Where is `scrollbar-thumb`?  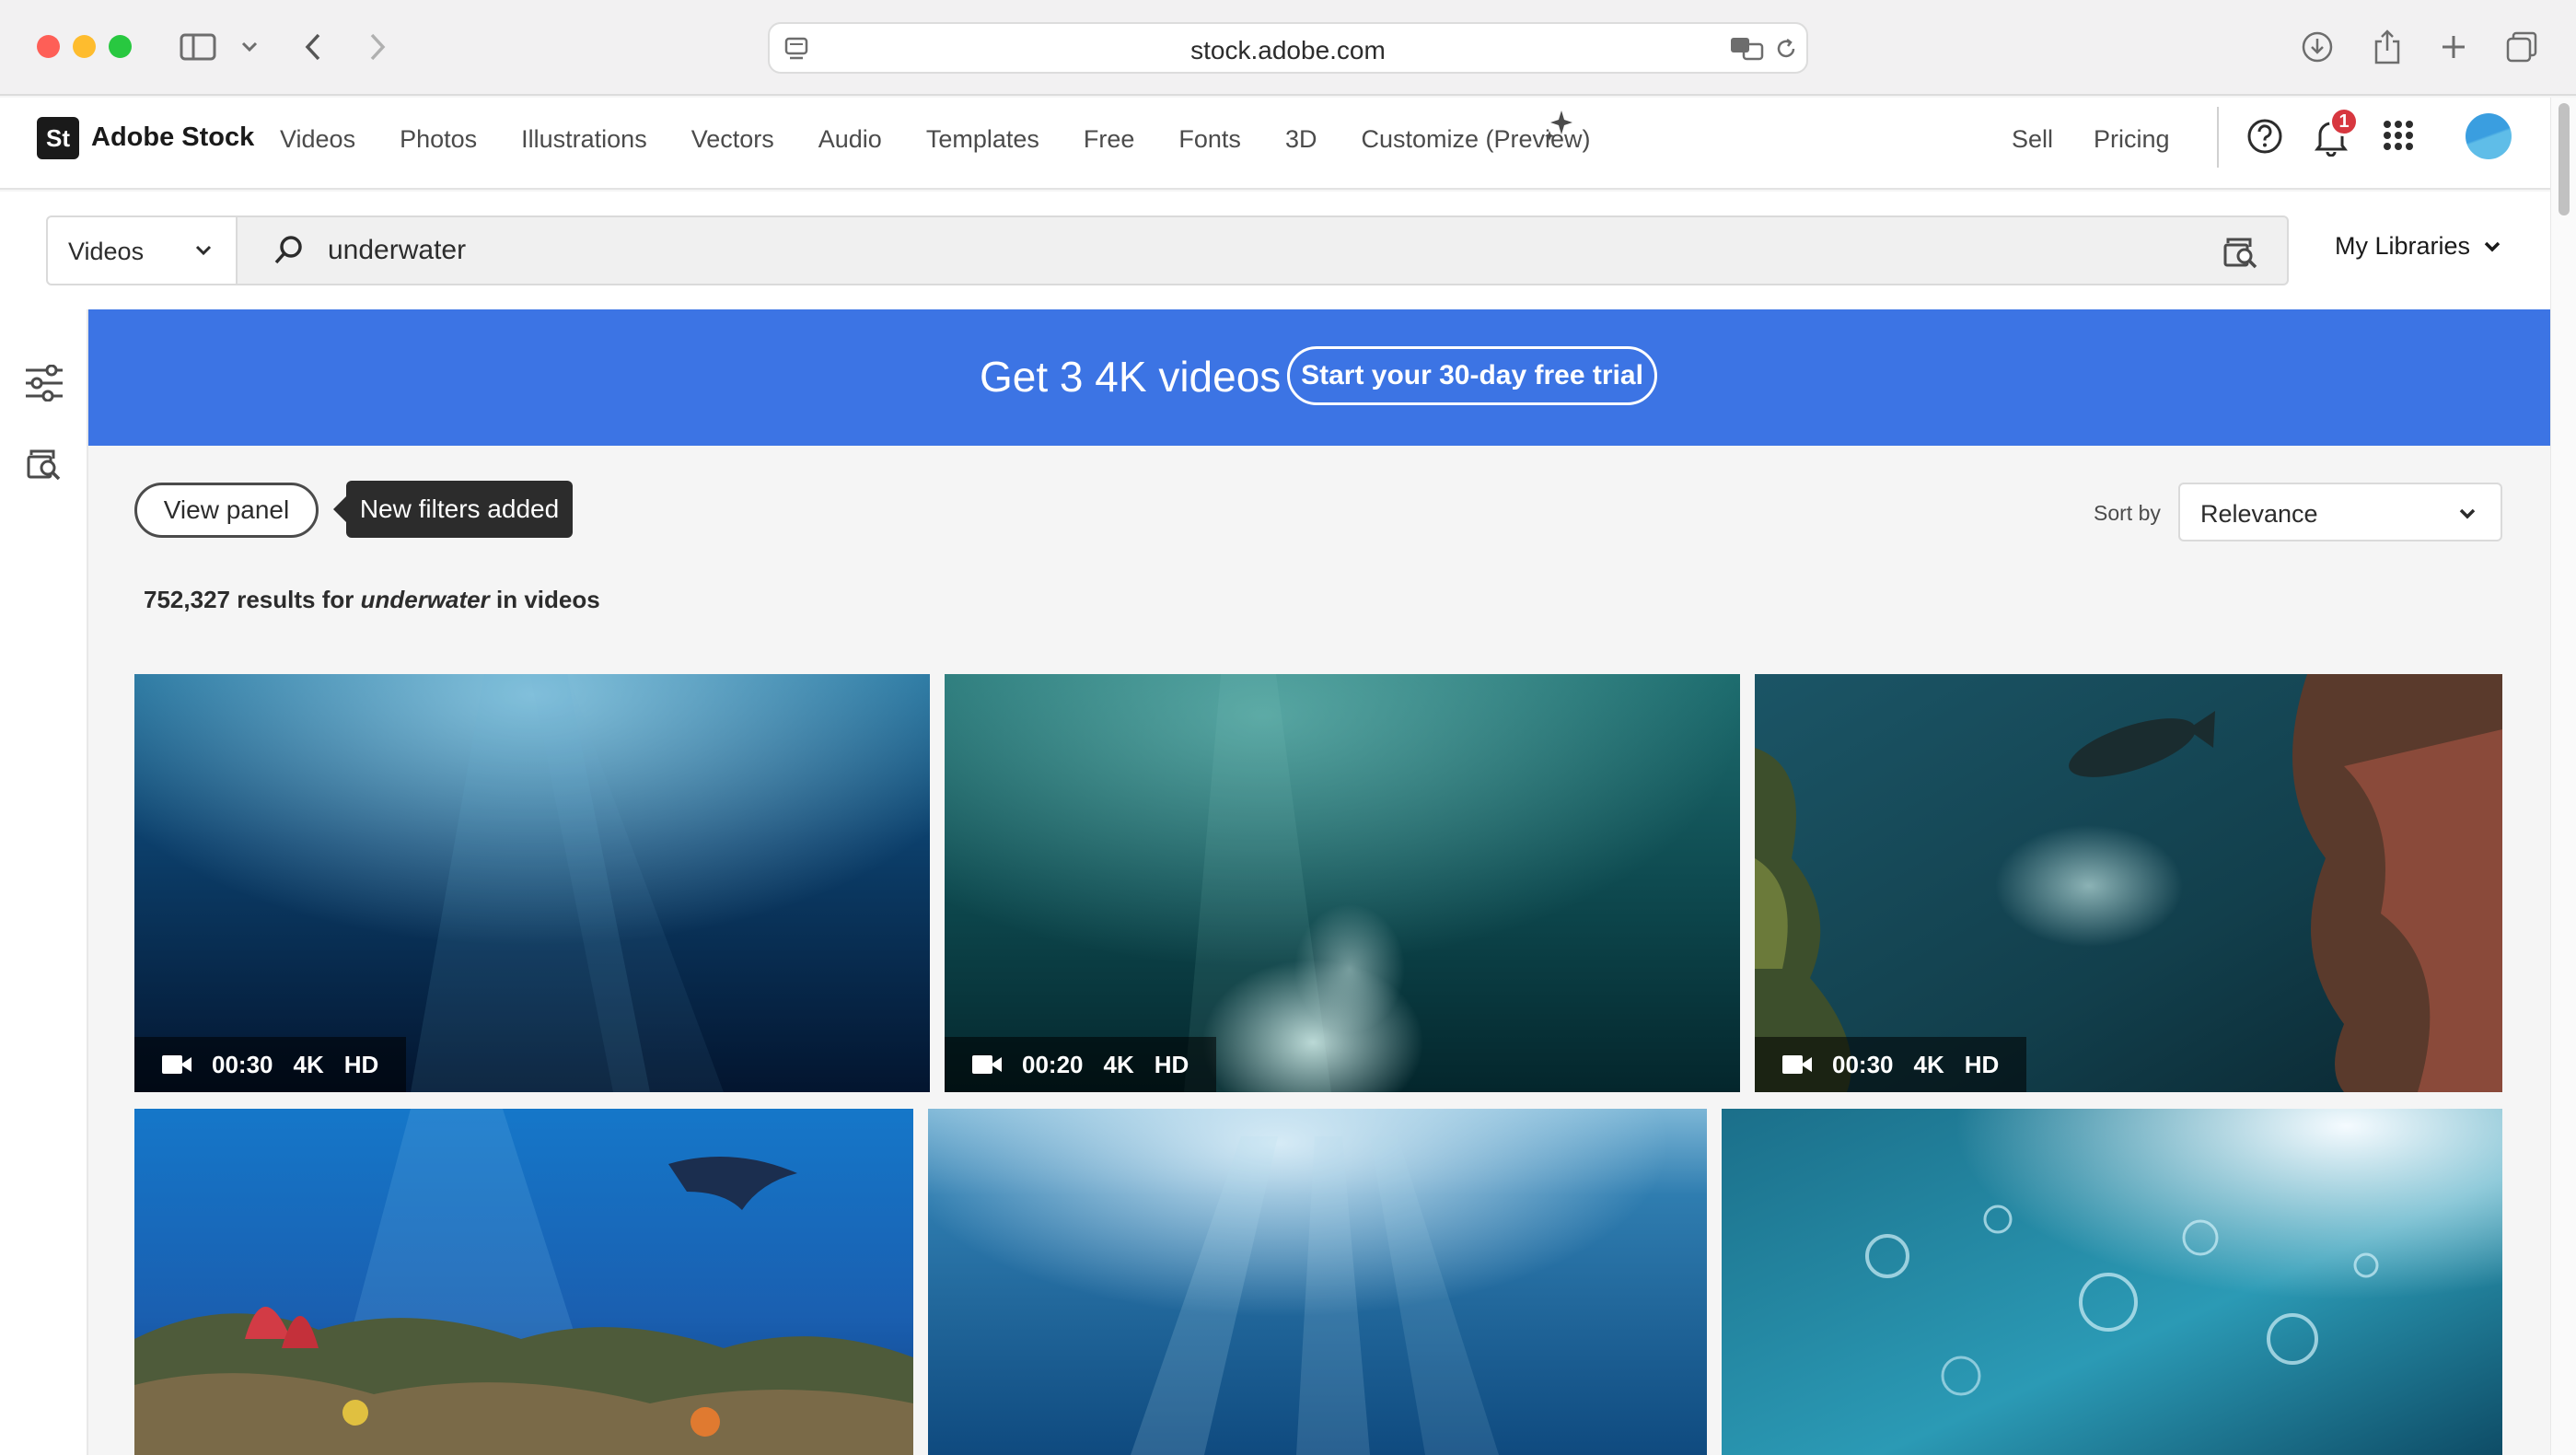
scrollbar-thumb is located at coordinates (2564, 159).